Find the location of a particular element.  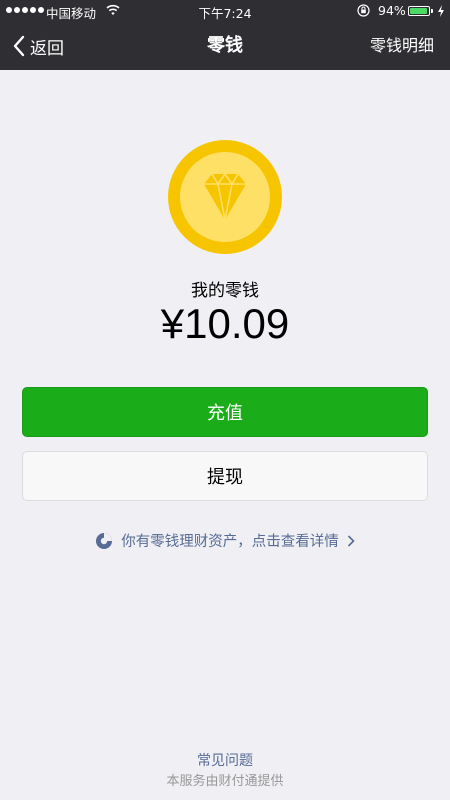

chevron-left-icon is located at coordinates (19, 46).